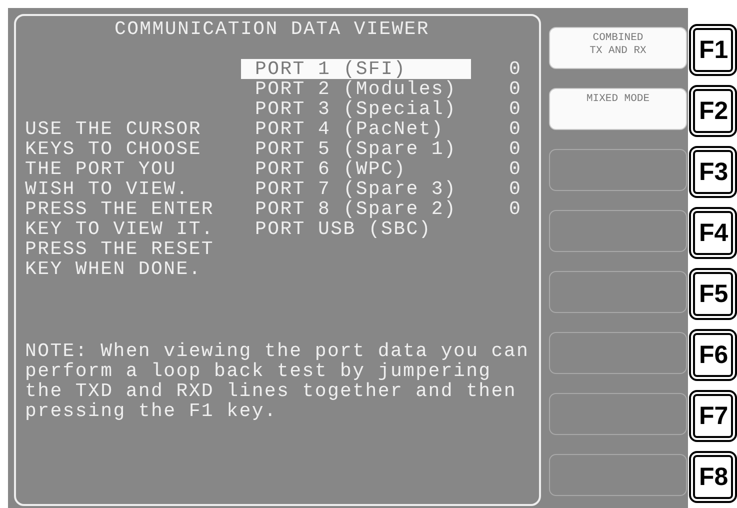 This screenshot has height=508, width=737. What do you see at coordinates (258, 371) in the screenshot?
I see `note-text: perform a loop back test by jumpering` at bounding box center [258, 371].